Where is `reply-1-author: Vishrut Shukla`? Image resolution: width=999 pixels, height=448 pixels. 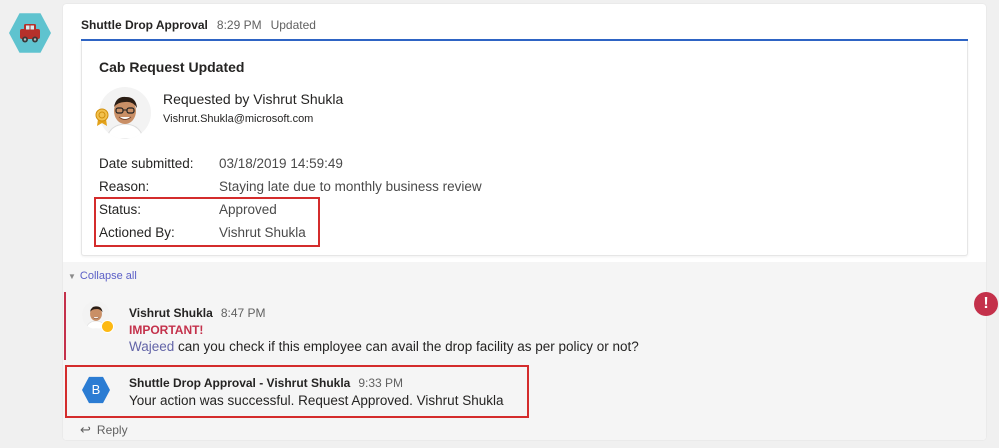 reply-1-author: Vishrut Shukla is located at coordinates (171, 313).